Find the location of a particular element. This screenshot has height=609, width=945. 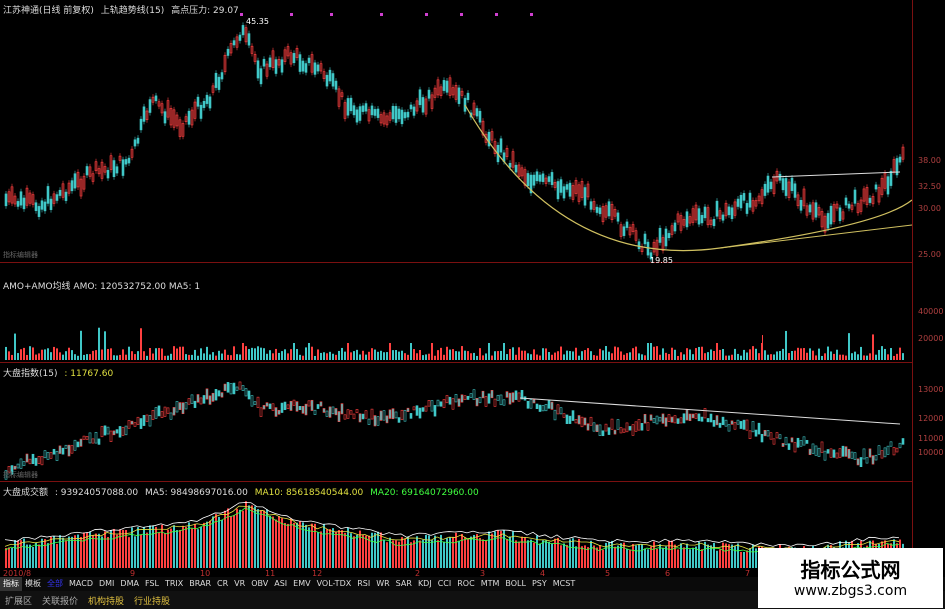

tab-3: MACD is located at coordinates (81, 584).